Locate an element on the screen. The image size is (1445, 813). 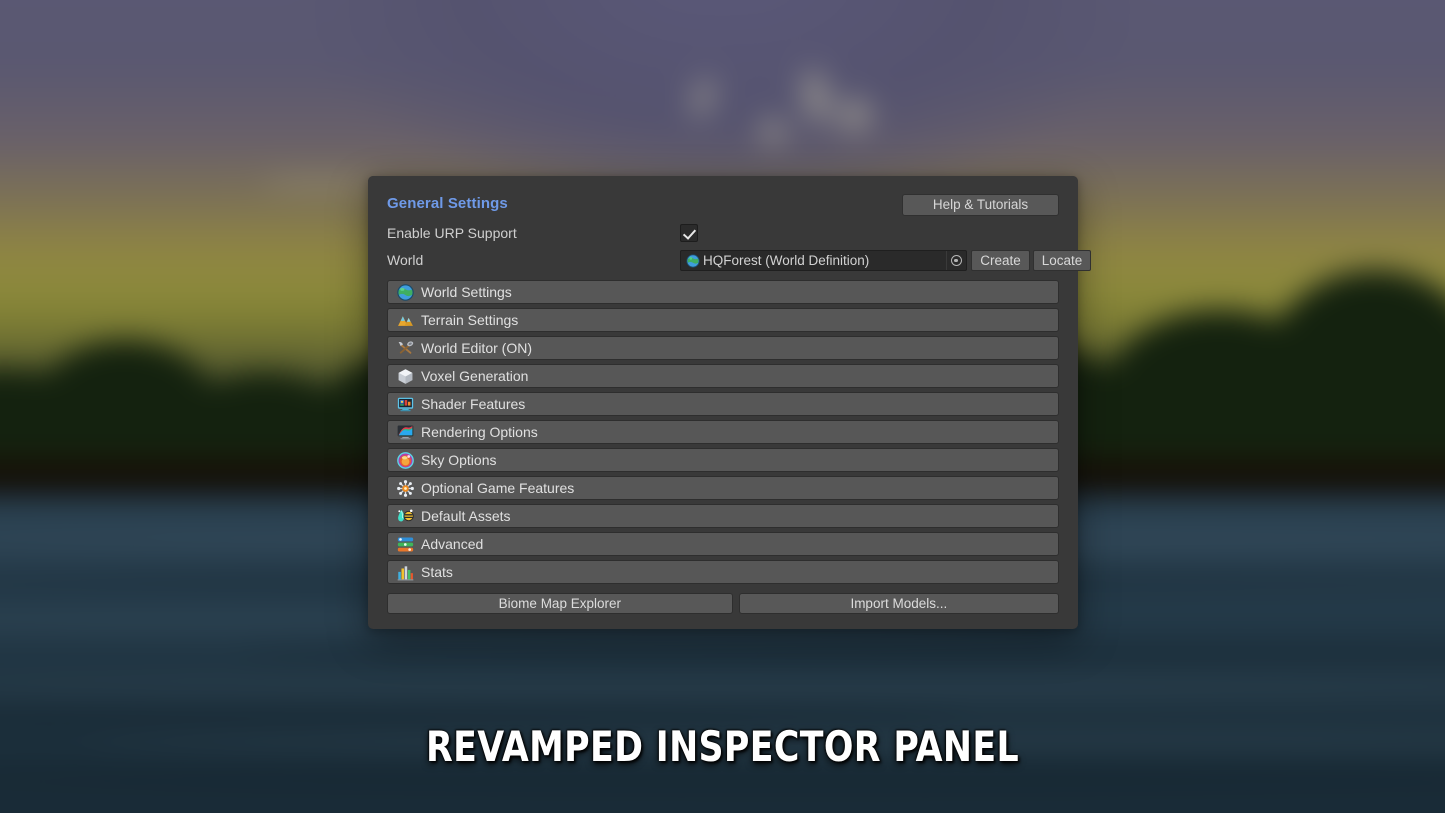
world-object-field: HQForest (World Definition) is located at coordinates (823, 260).